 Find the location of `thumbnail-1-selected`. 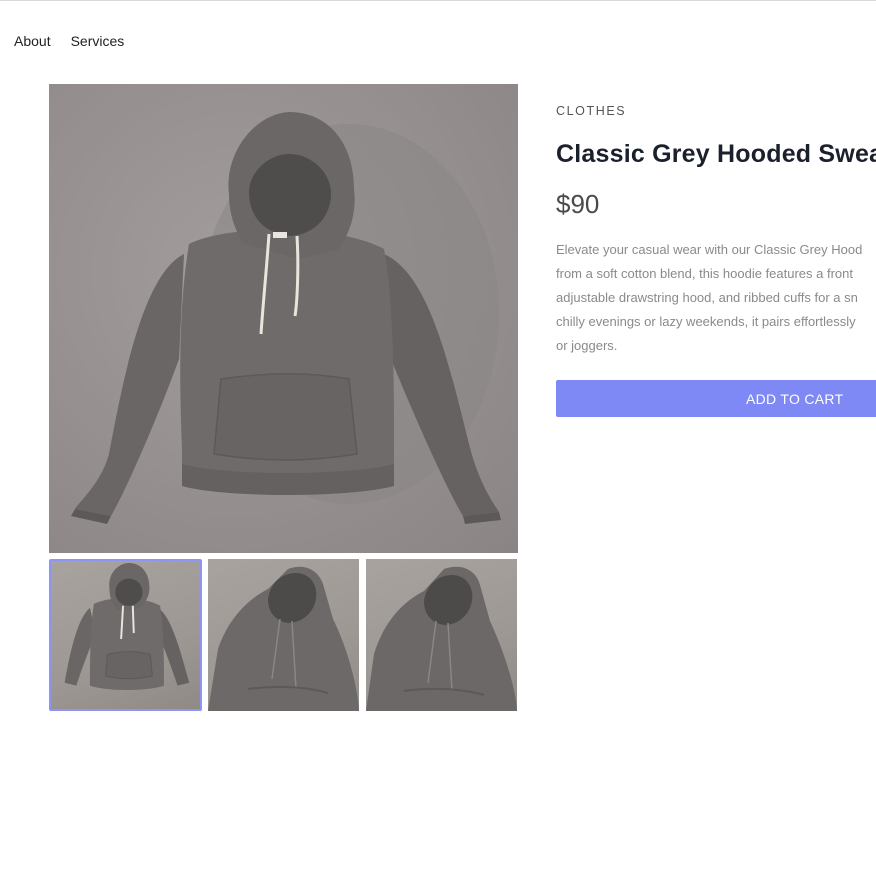

thumbnail-1-selected is located at coordinates (125, 635).